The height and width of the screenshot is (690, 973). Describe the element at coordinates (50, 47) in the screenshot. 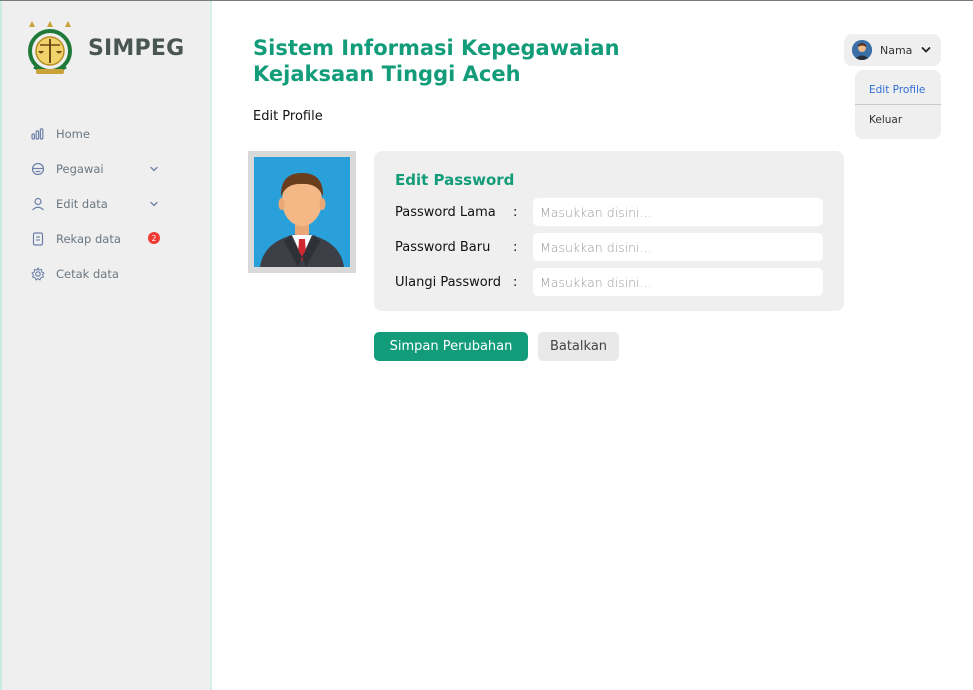

I see `kejaksaan-emblem-logo` at that location.